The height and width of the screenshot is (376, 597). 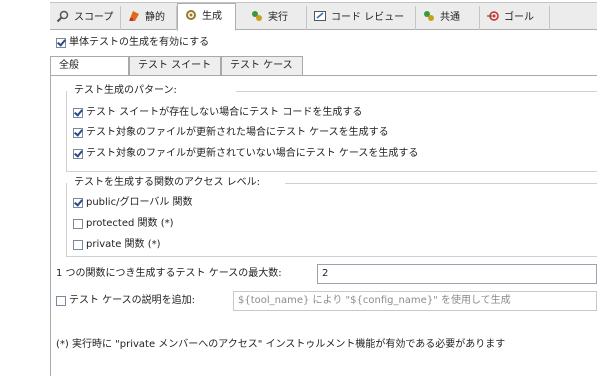 I want to click on patterns-title: テスト生成のパターン:, so click(x=125, y=90).